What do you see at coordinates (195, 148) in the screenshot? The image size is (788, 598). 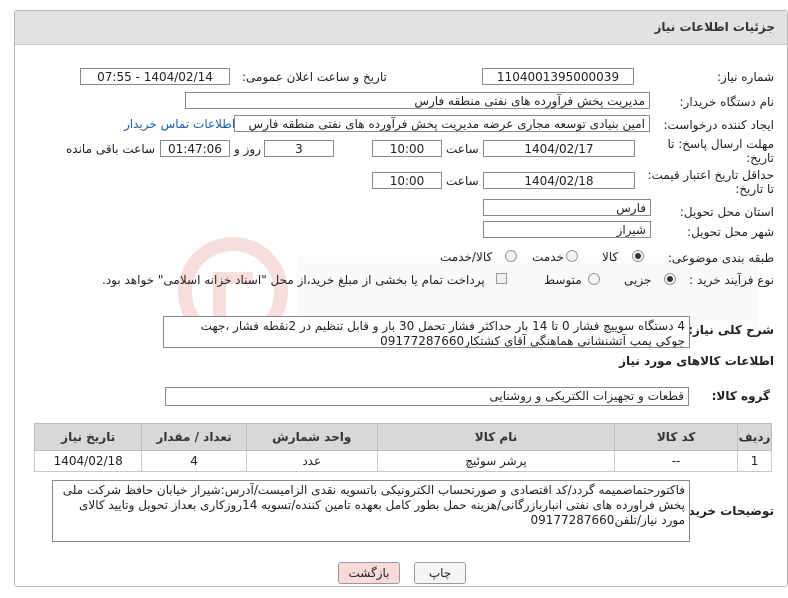 I see `remaining-time-field: 01:47:06` at bounding box center [195, 148].